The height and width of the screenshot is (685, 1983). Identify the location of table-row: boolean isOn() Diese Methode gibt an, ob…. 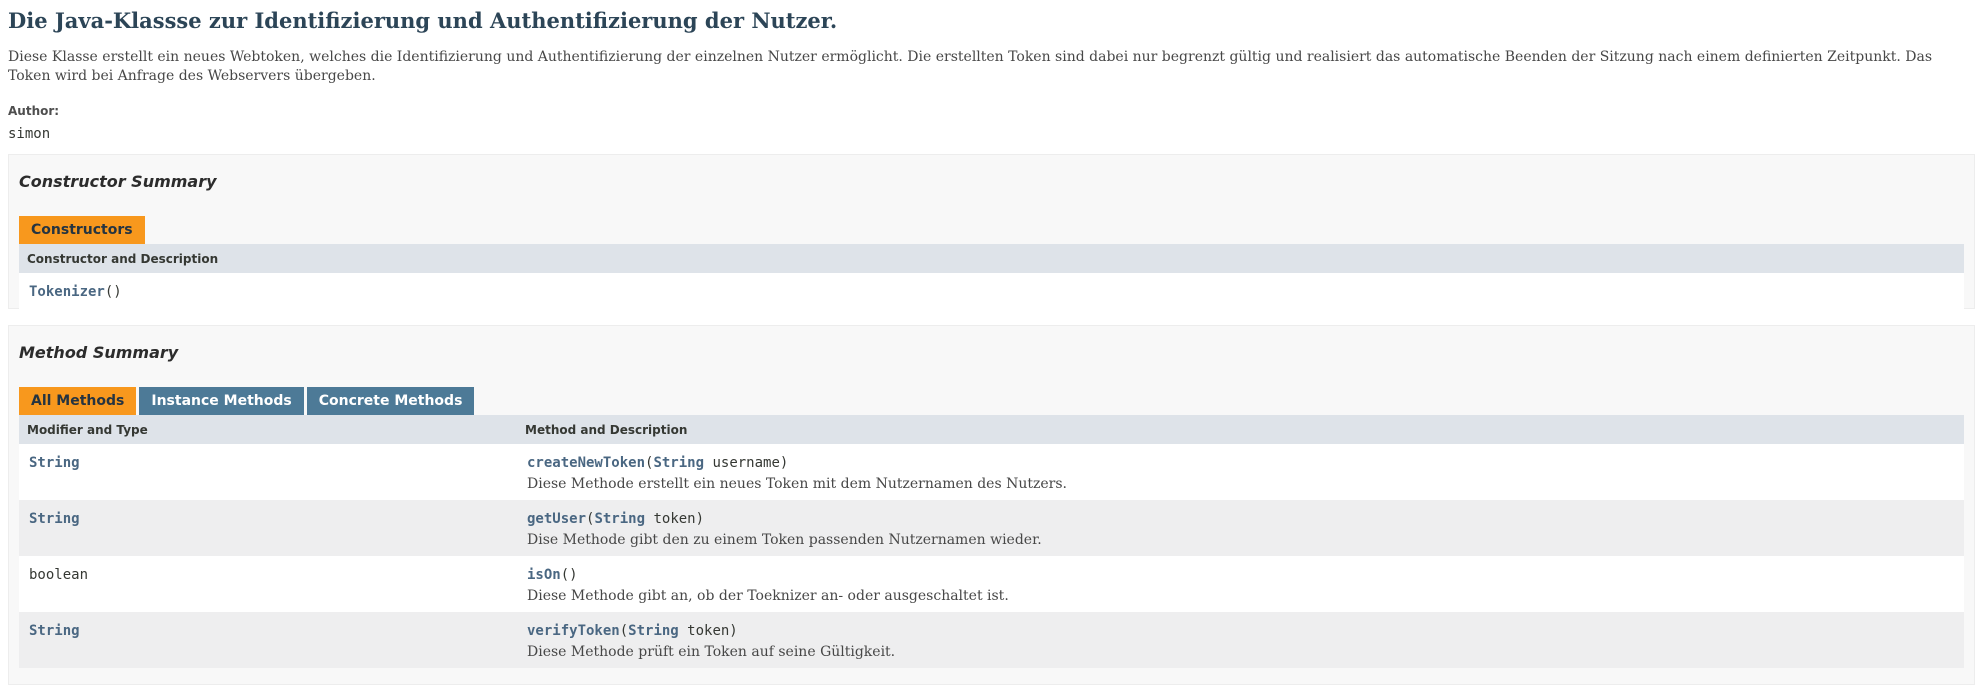
(991, 584).